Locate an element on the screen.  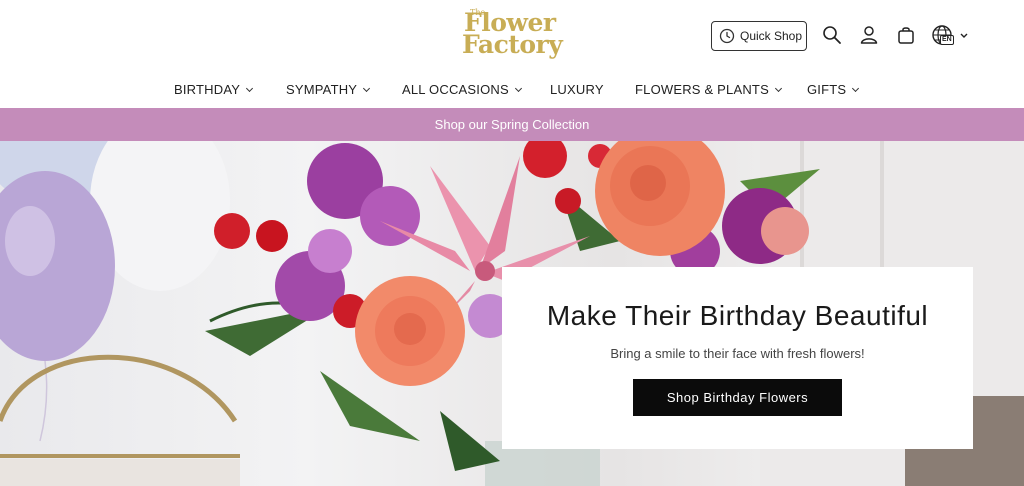
nav-item-birthday: BIRTHDAY is located at coordinates (214, 89).